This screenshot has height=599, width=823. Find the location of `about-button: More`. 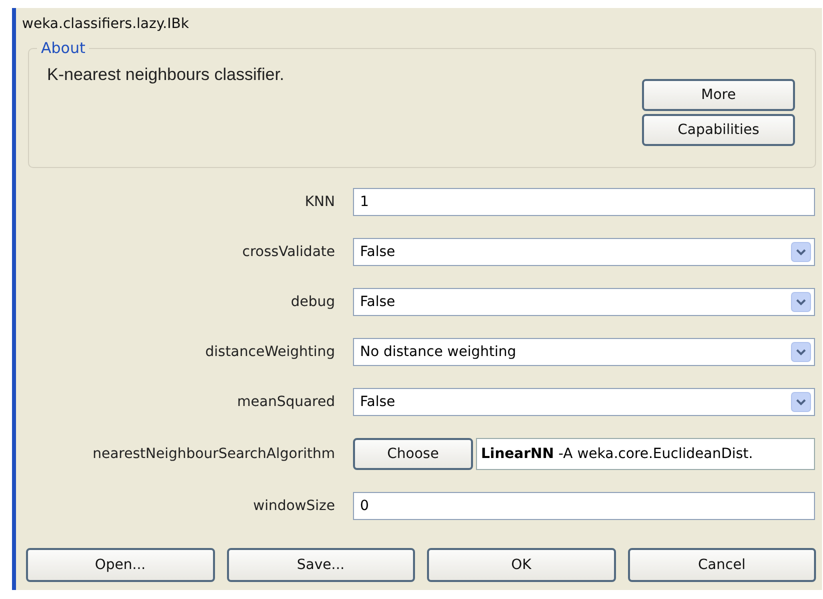

about-button: More is located at coordinates (718, 95).